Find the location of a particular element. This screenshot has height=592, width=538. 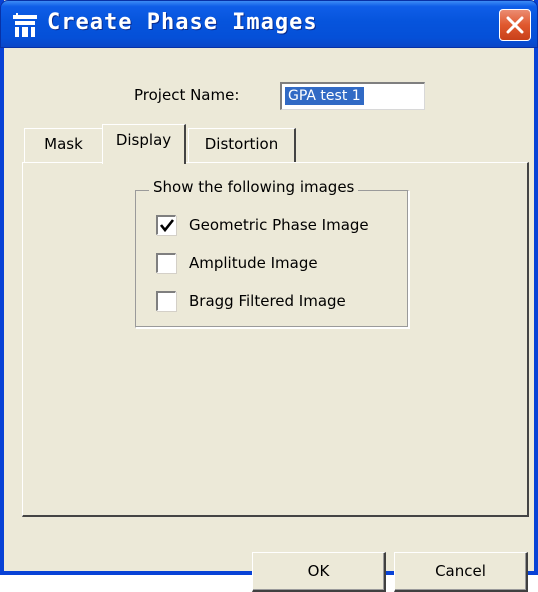

window-title: Create Phase Images is located at coordinates (182, 22).